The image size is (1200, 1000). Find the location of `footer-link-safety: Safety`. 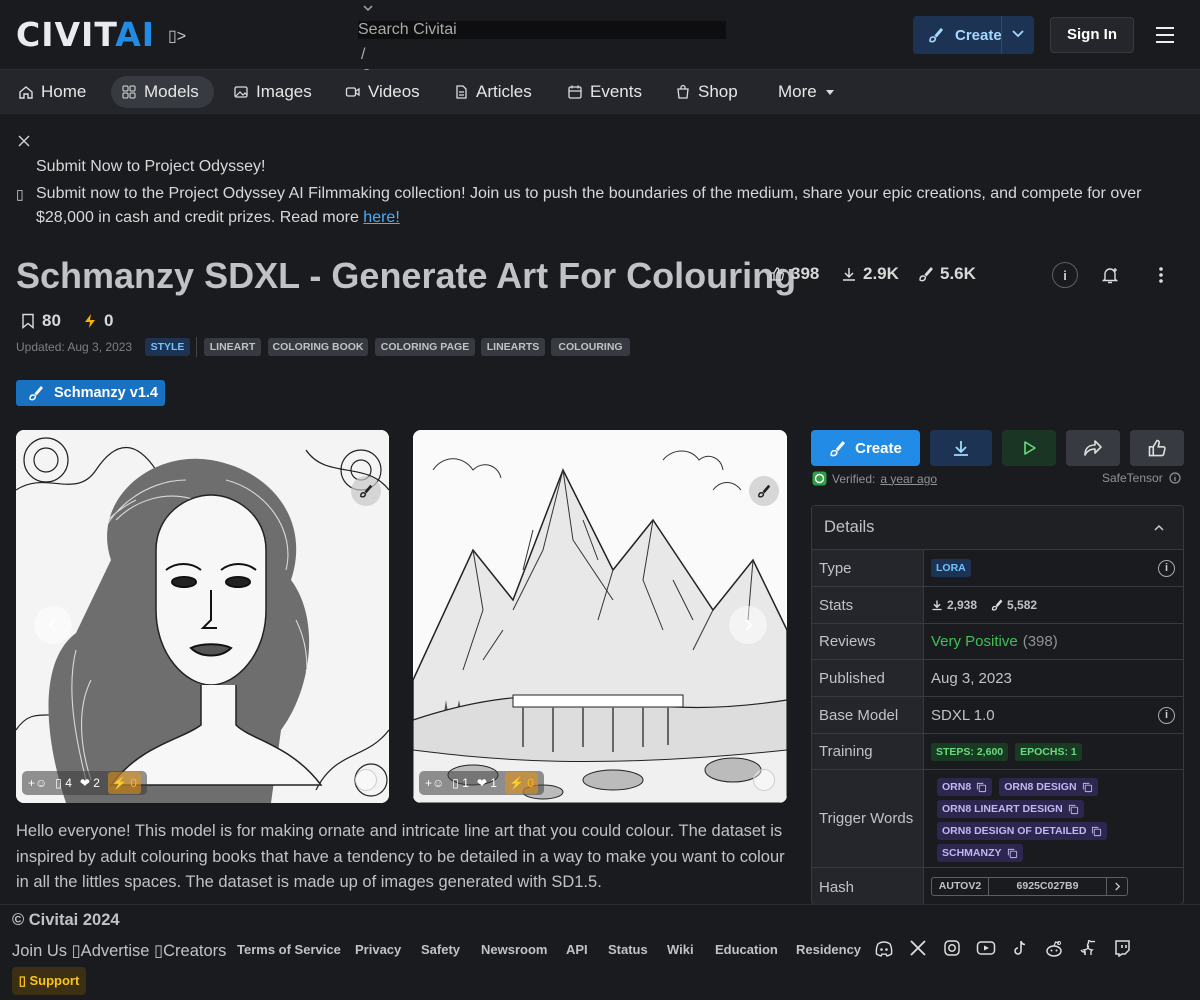

footer-link-safety: Safety is located at coordinates (440, 949).